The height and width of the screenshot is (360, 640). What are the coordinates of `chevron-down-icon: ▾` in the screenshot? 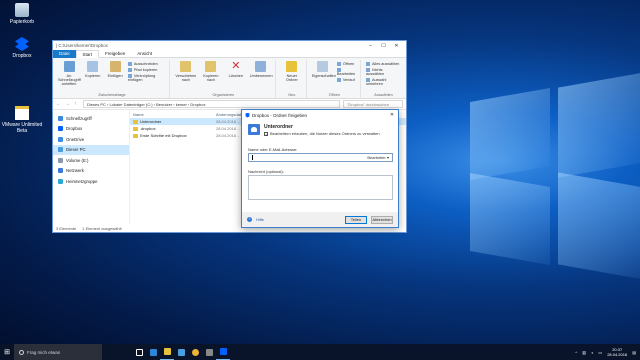 It's located at (387, 157).